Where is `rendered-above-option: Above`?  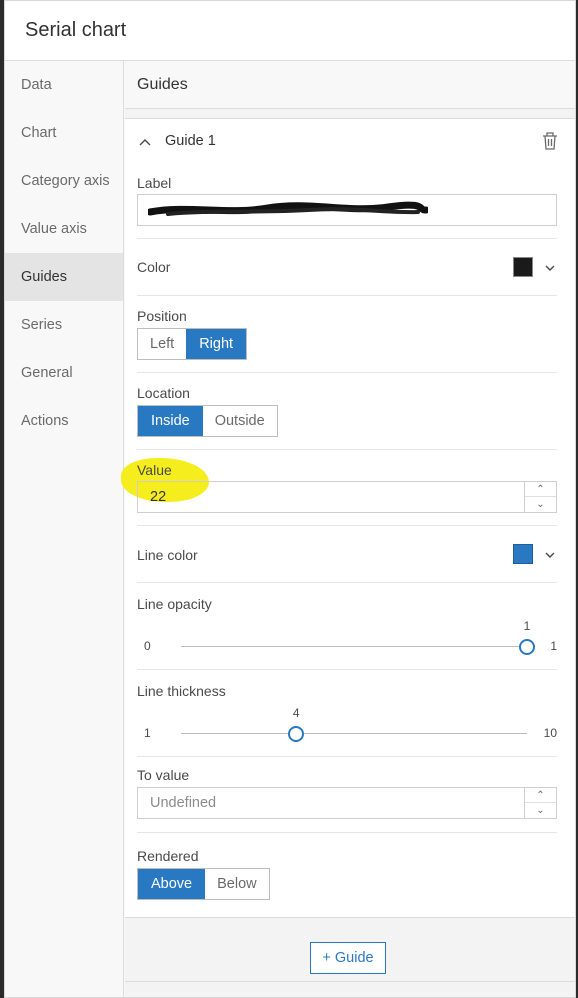
rendered-above-option: Above is located at coordinates (172, 884).